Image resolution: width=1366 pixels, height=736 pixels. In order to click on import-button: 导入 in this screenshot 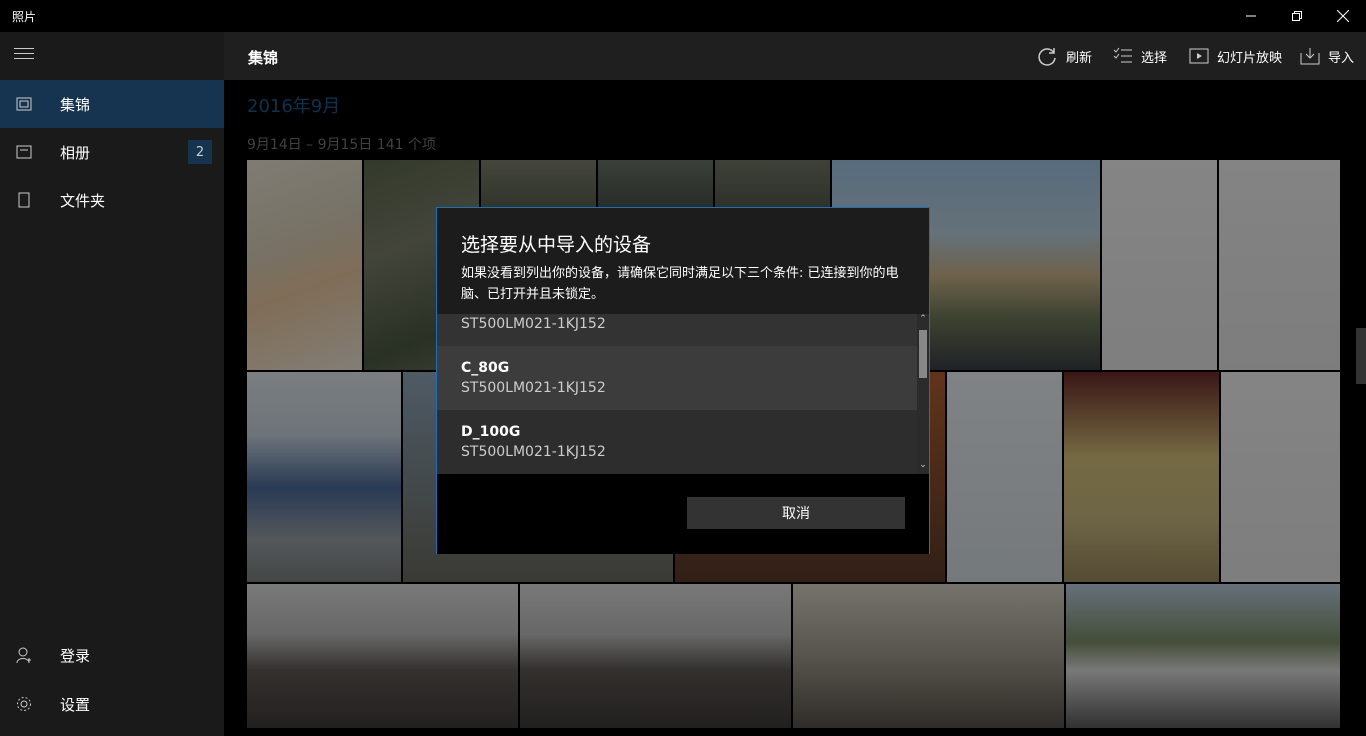, I will do `click(1327, 56)`.